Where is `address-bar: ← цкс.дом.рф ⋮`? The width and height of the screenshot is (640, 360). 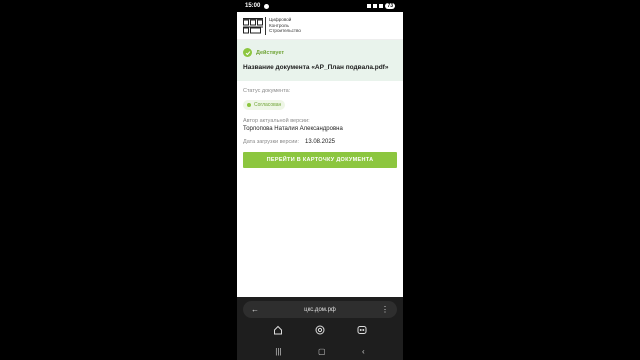
address-bar: ← цкс.дом.рф ⋮ is located at coordinates (320, 309).